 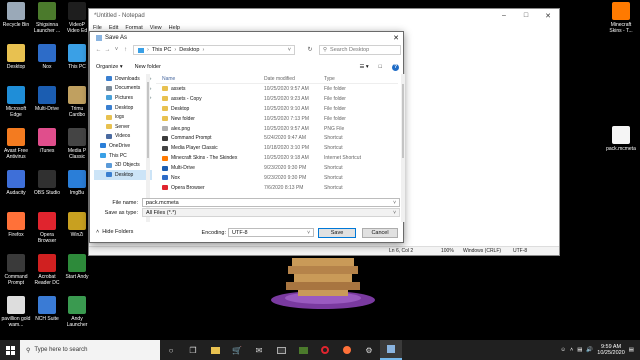 I want to click on desktop-icon: Avast Free Antivirus, so click(x=16, y=144).